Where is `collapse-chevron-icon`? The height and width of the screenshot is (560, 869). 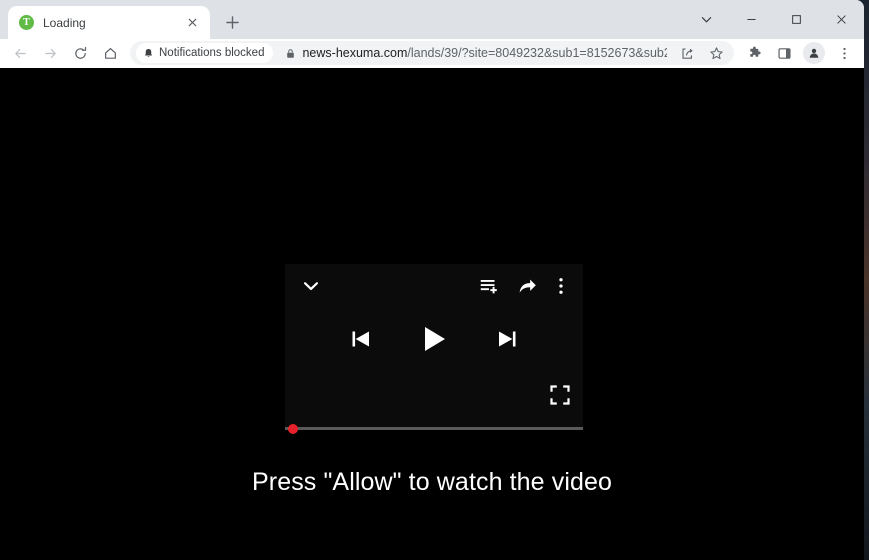 collapse-chevron-icon is located at coordinates (311, 286).